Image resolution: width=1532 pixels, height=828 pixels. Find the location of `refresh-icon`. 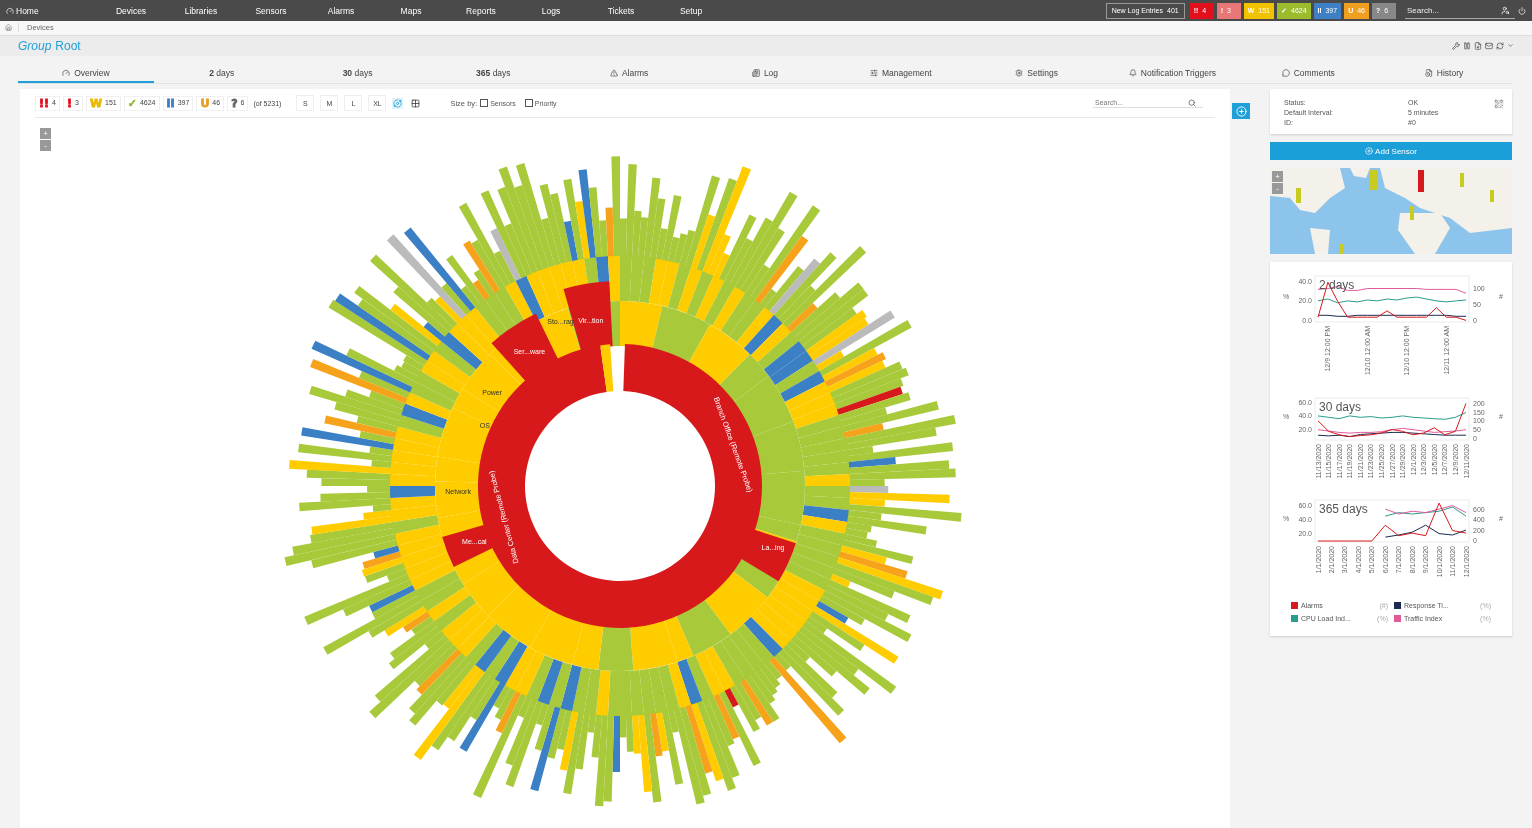

refresh-icon is located at coordinates (1500, 45).